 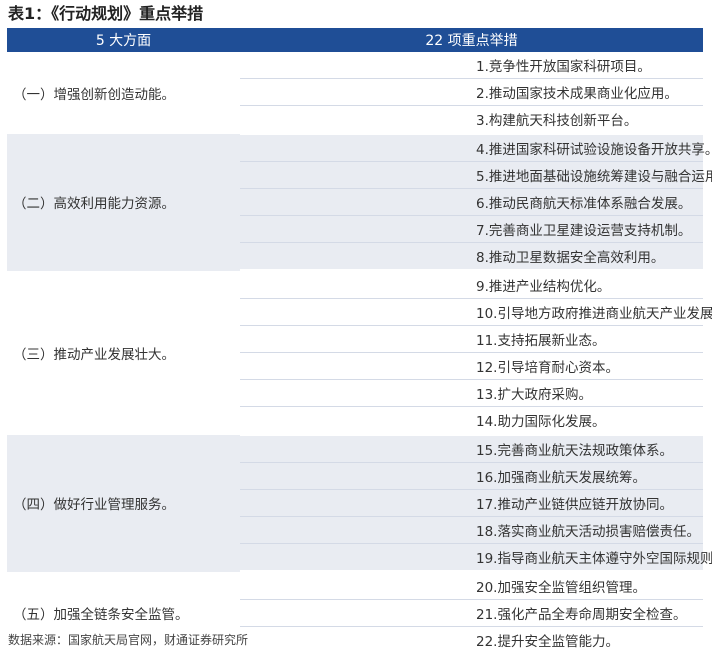 I want to click on measure-cell: 13.扩大政府采购。, so click(x=471, y=393).